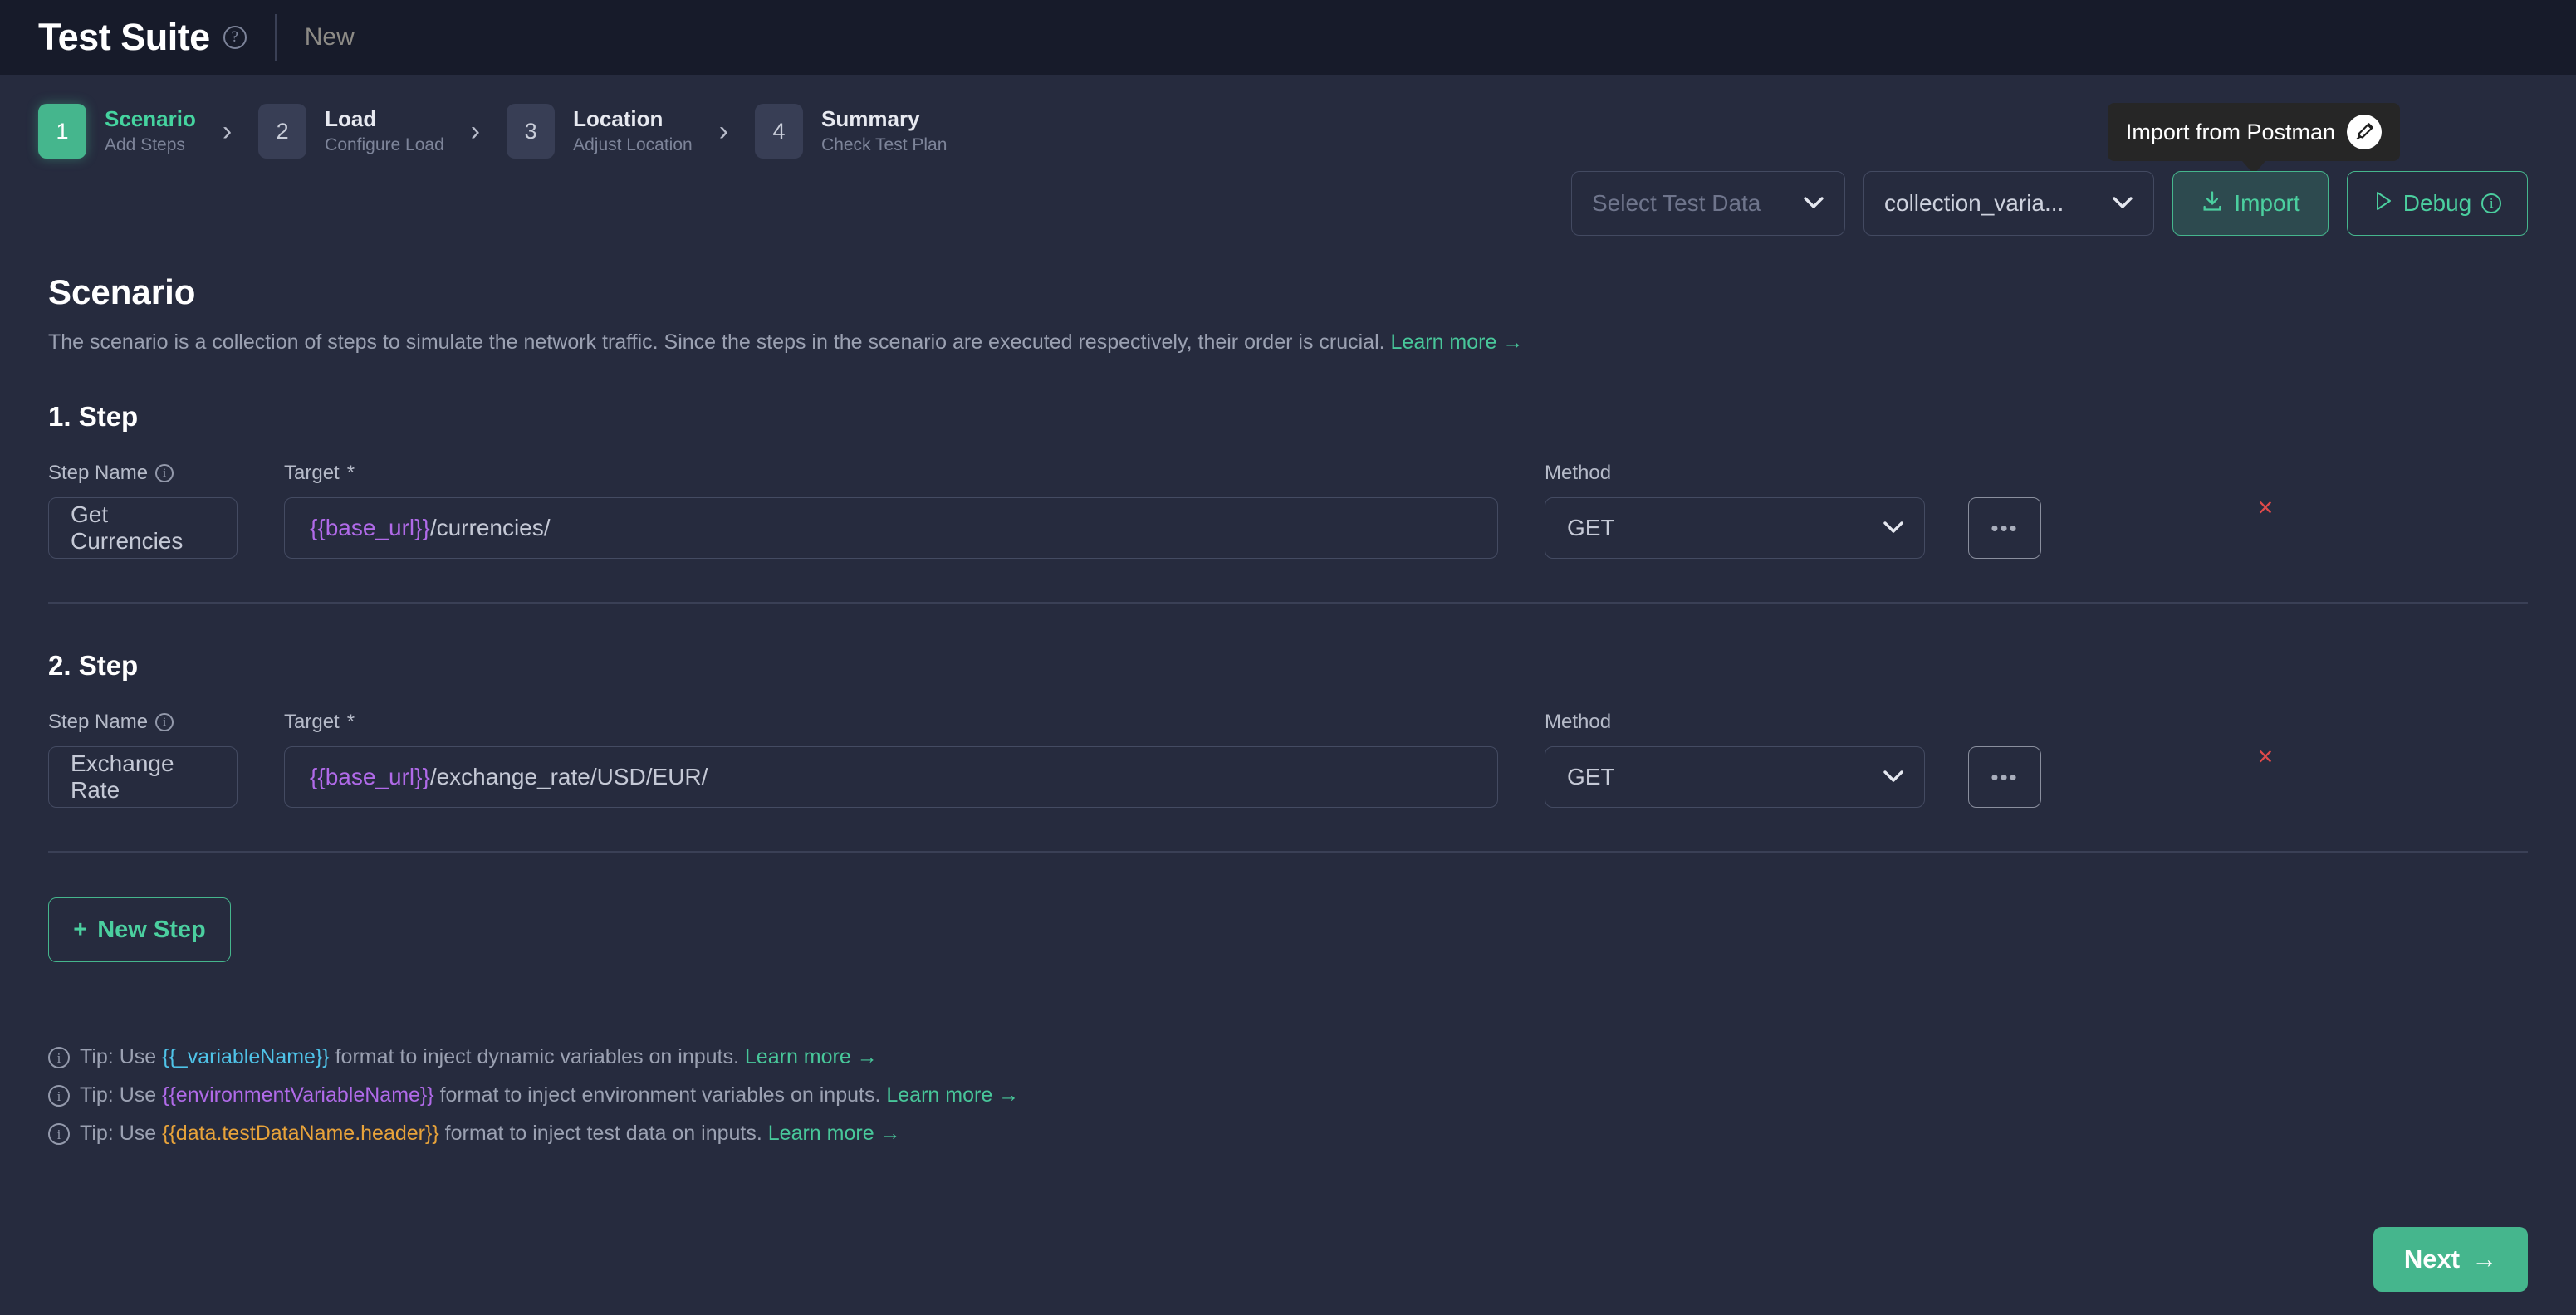 The width and height of the screenshot is (2576, 1315). Describe the element at coordinates (2484, 1258) in the screenshot. I see `arrow-right-icon: →` at that location.